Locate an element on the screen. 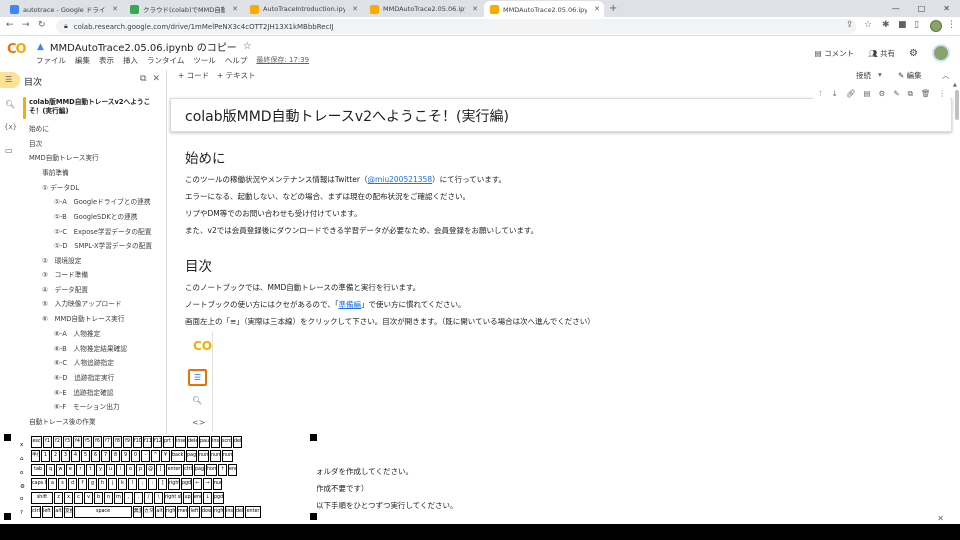  keyboard-key: ins is located at coordinates (229, 512).